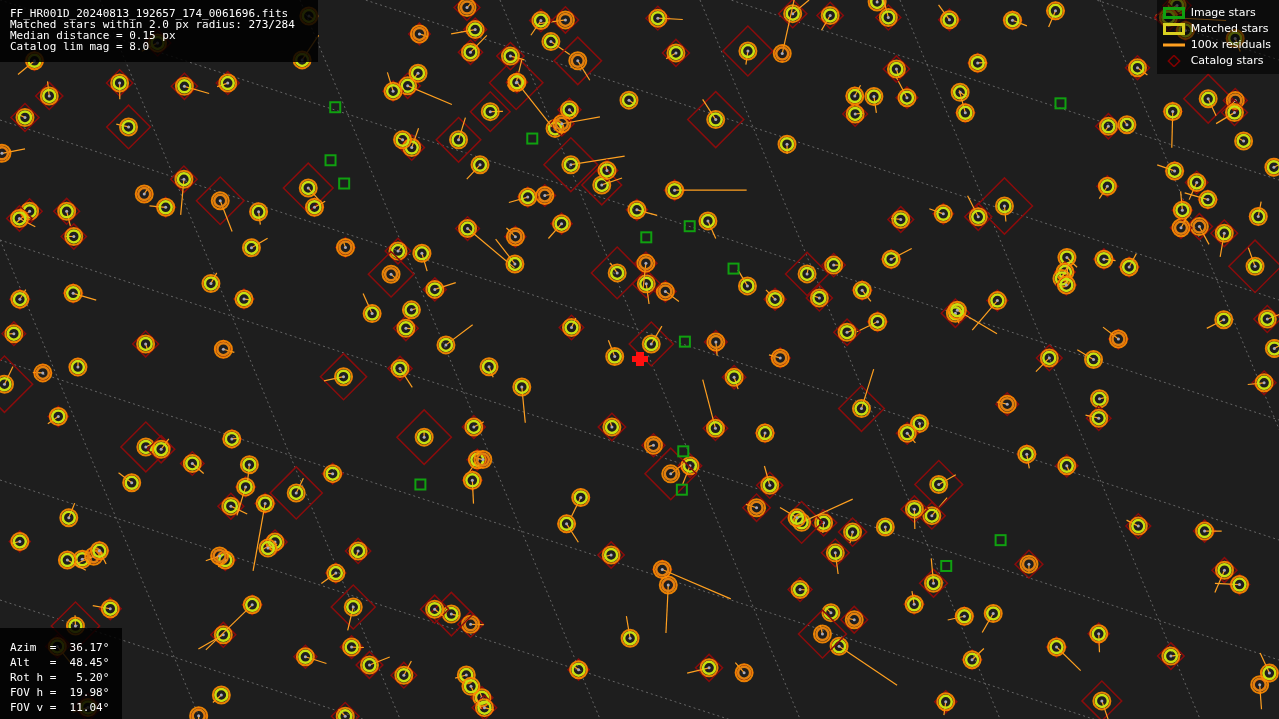  What do you see at coordinates (150, 13) in the screenshot?
I see `info-text: FF_HR001D_20240813_192657_174_0061696.fits` at bounding box center [150, 13].